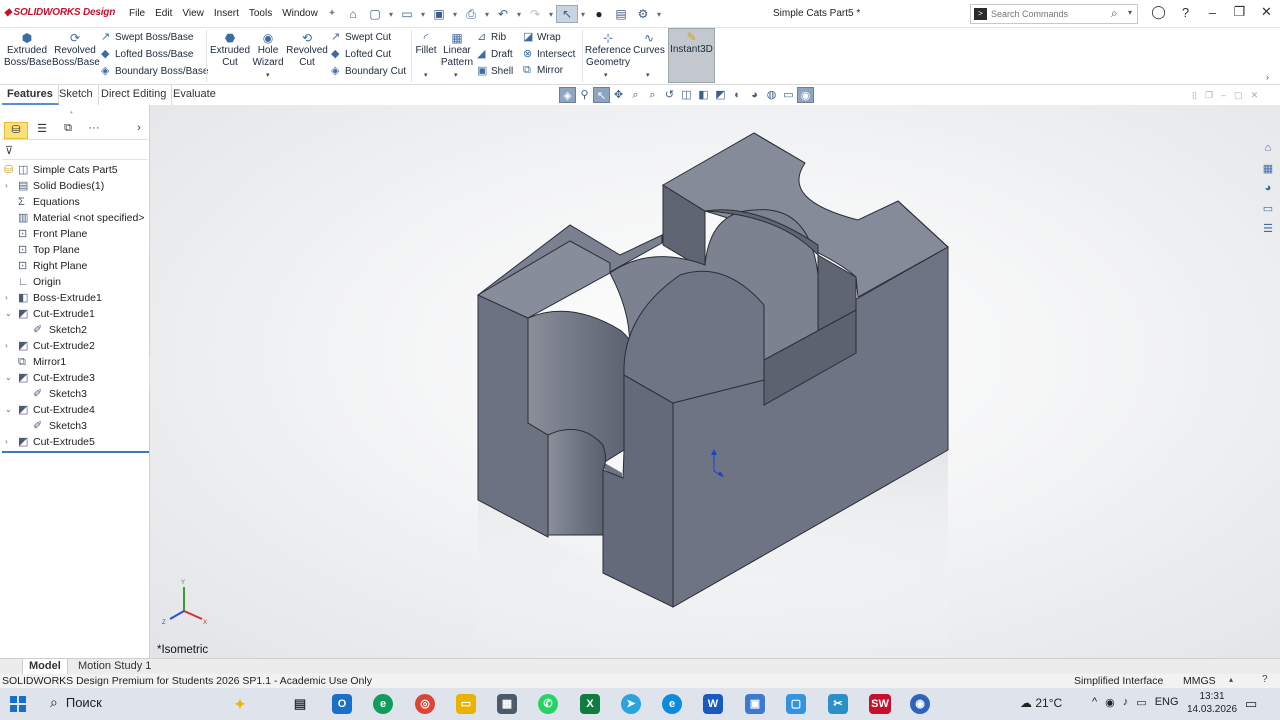 This screenshot has height=720, width=1280. What do you see at coordinates (74, 234) in the screenshot?
I see `tree-item: ⊡ Front Plane` at bounding box center [74, 234].